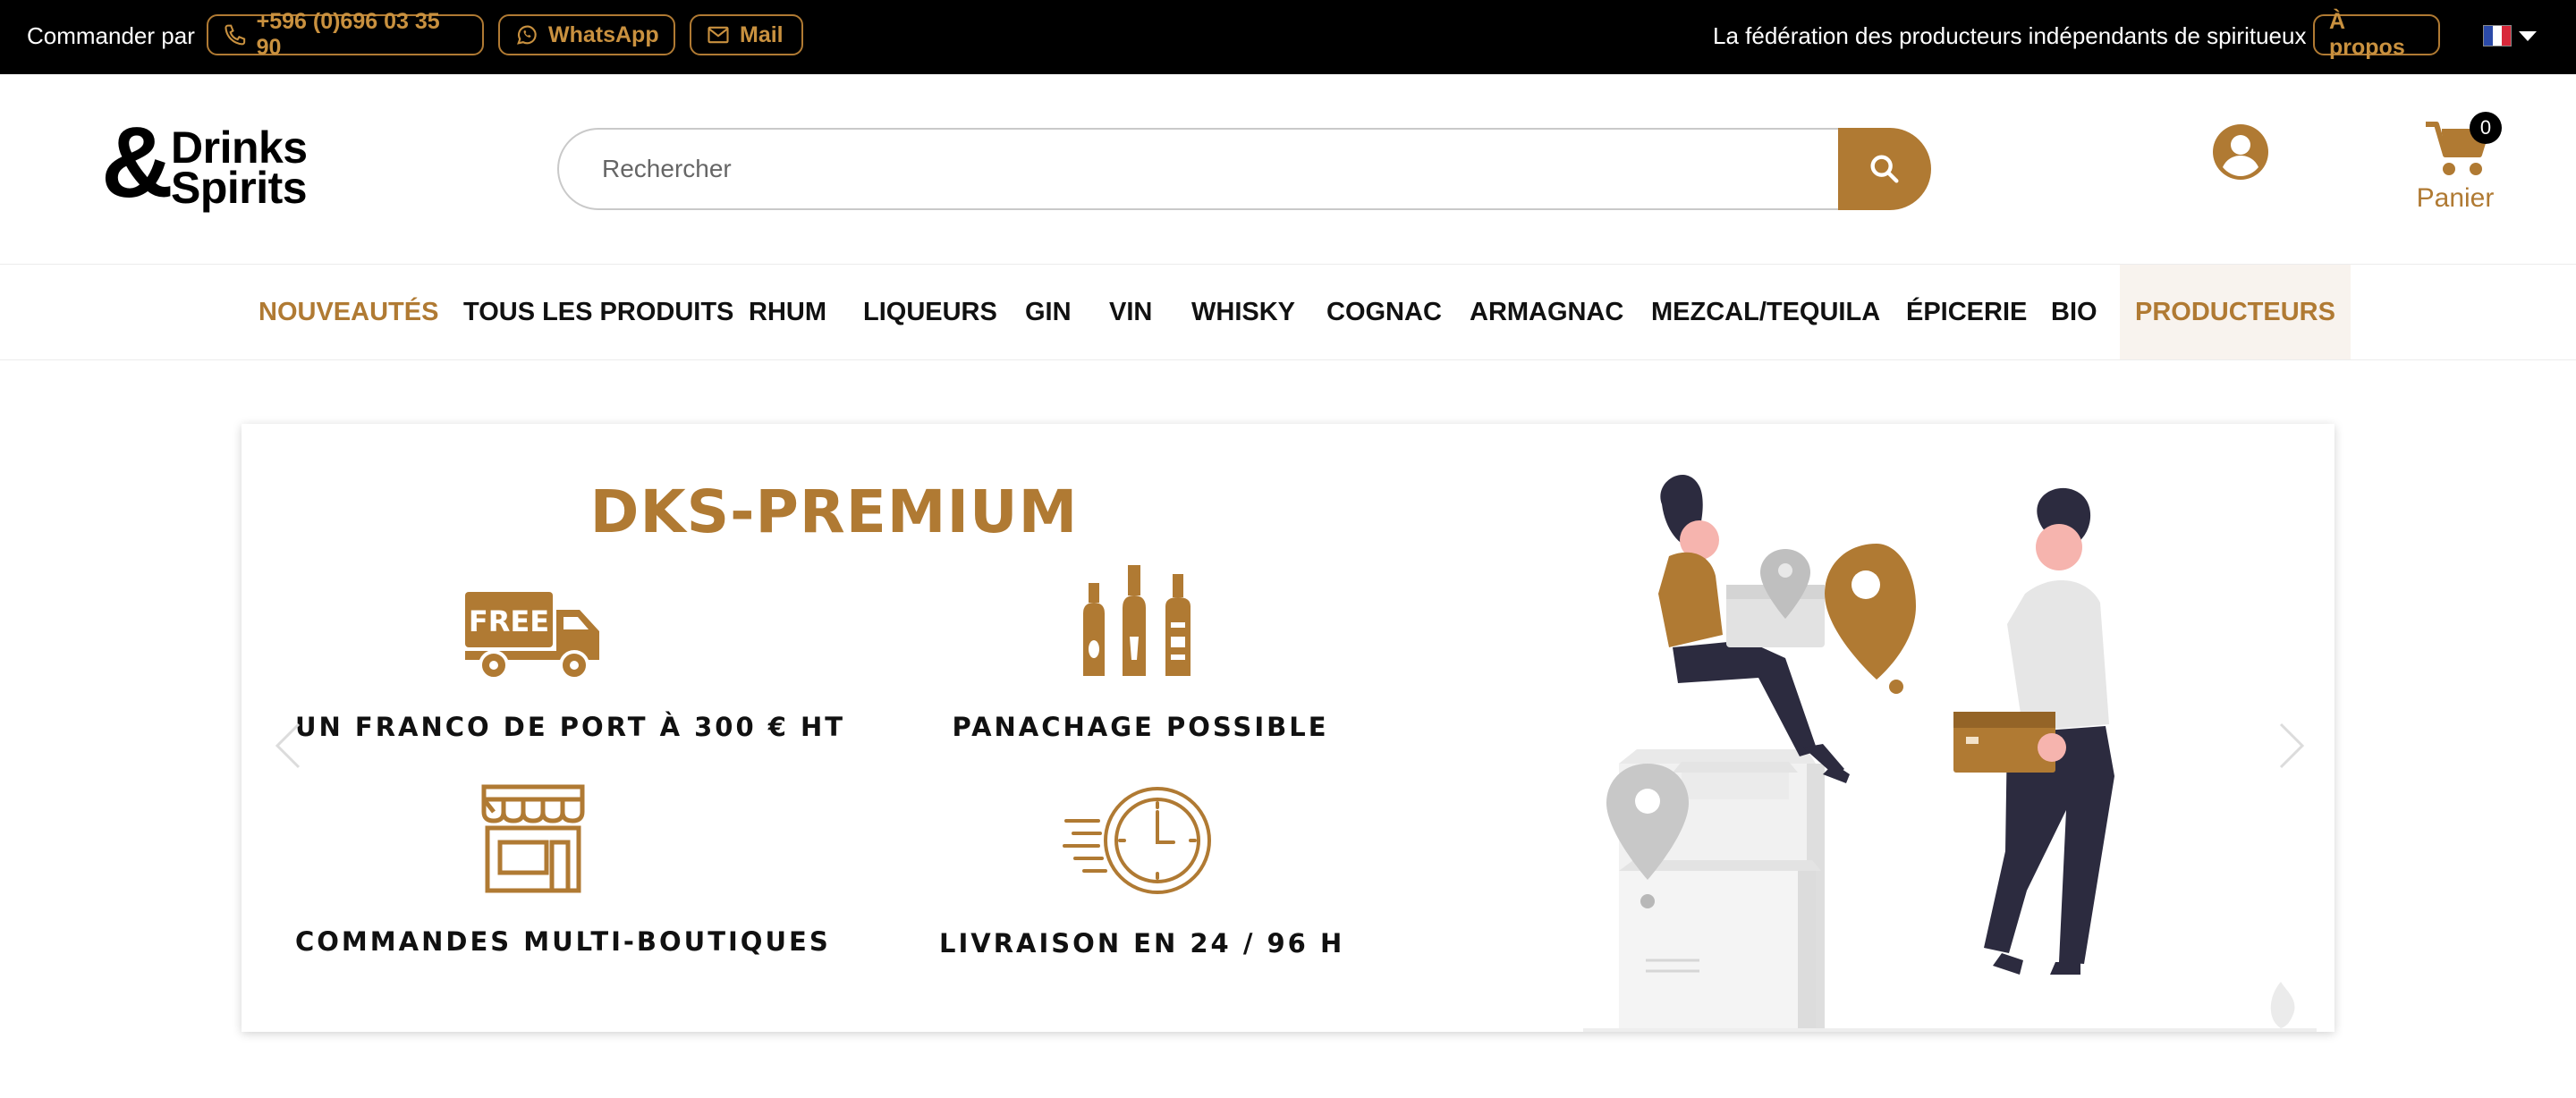  I want to click on nav-item-tous-les-produits: TOUS LES PRODUITS, so click(598, 312).